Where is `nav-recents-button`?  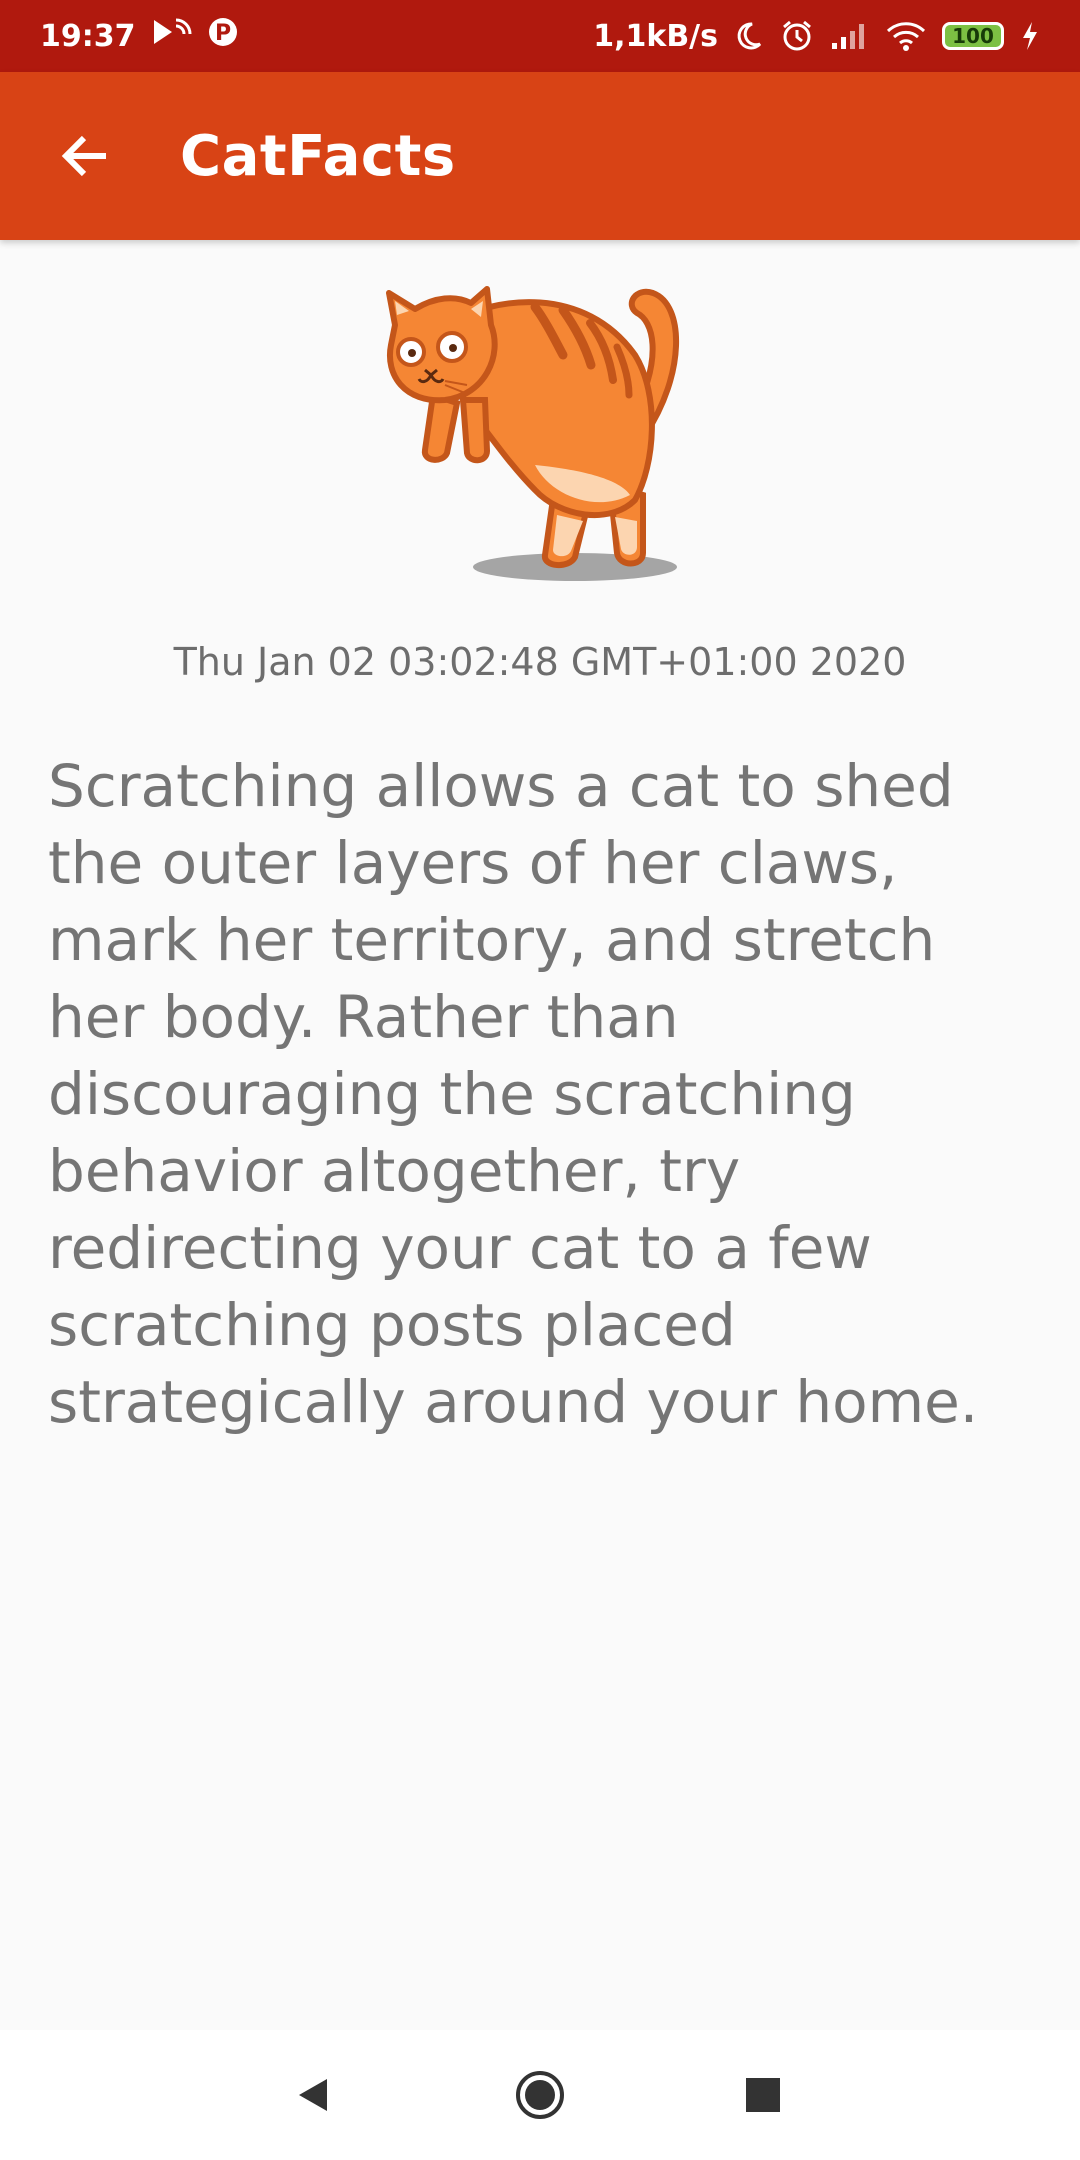 nav-recents-button is located at coordinates (763, 2095).